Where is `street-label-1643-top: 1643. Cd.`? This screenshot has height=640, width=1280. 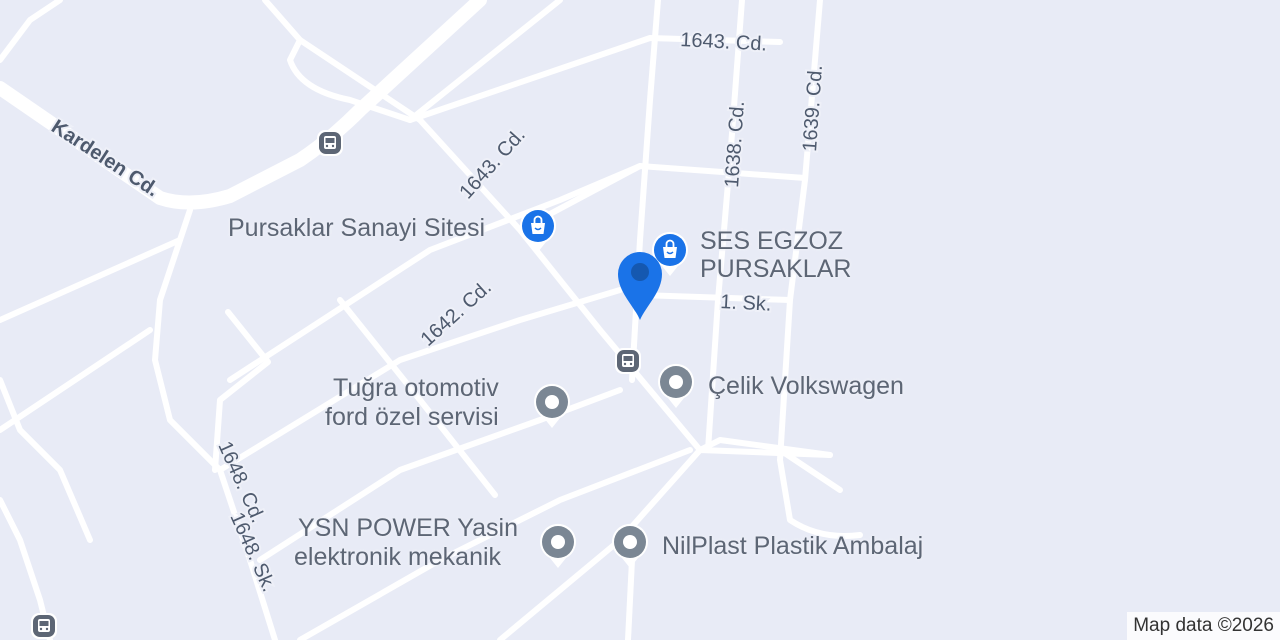
street-label-1643-top: 1643. Cd. is located at coordinates (724, 42).